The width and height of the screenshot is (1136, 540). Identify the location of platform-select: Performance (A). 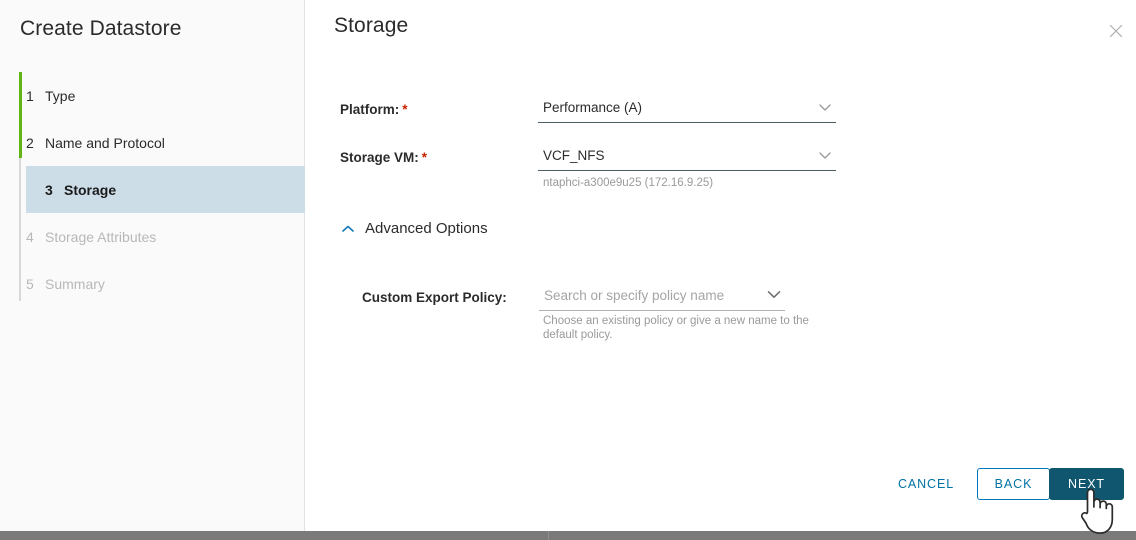
(687, 110).